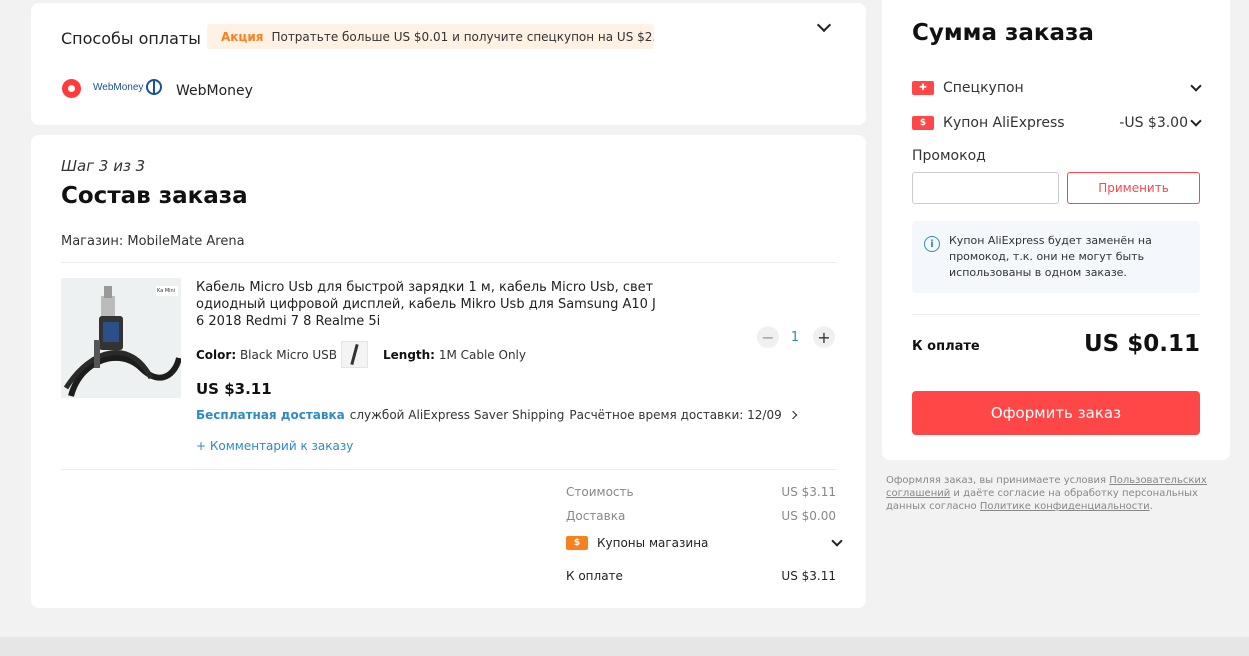  What do you see at coordinates (166, 291) in the screenshot?
I see `thumb-caption: Ka Mini` at bounding box center [166, 291].